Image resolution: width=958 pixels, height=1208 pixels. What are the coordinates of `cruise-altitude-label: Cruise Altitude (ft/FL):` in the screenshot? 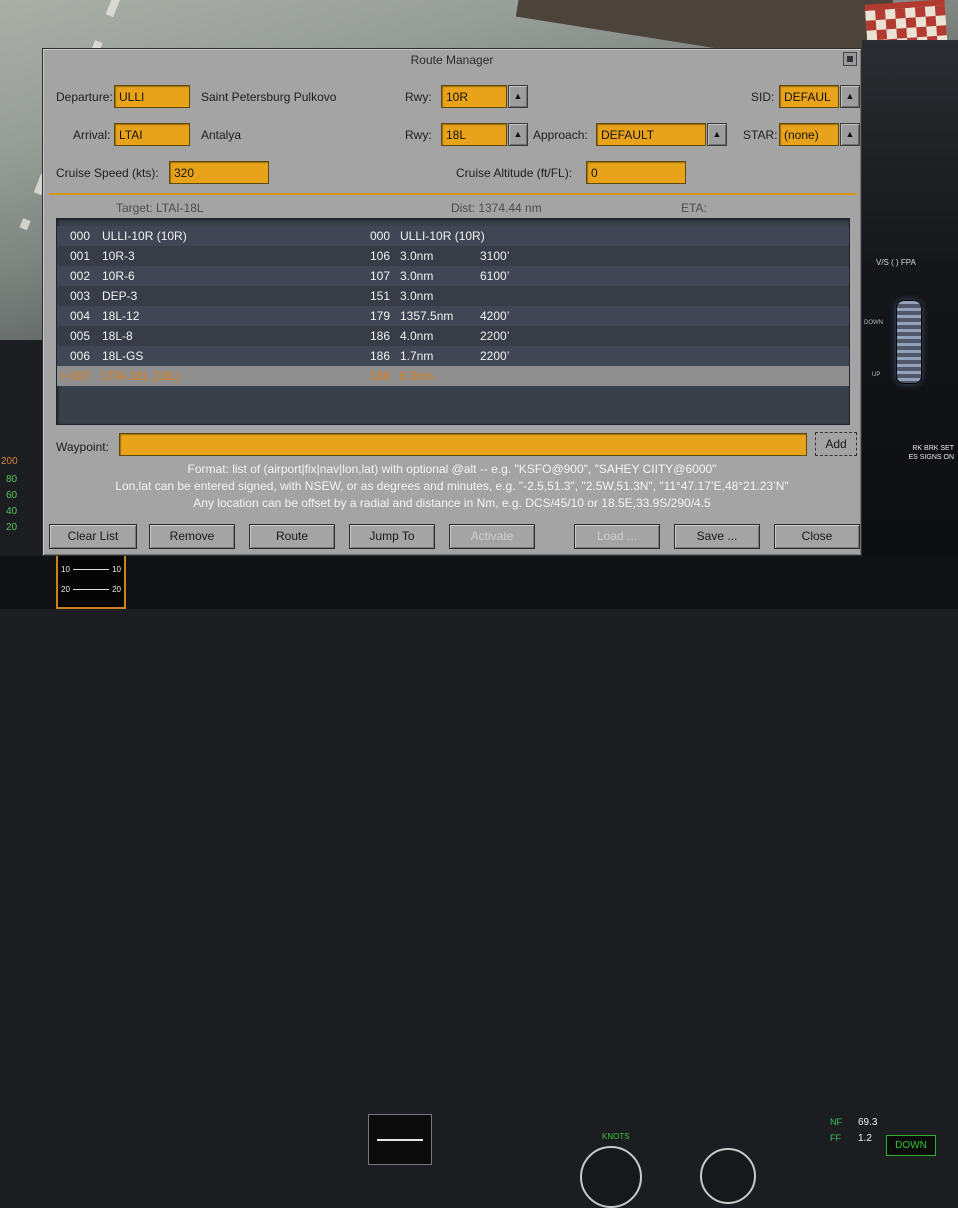 It's located at (514, 173).